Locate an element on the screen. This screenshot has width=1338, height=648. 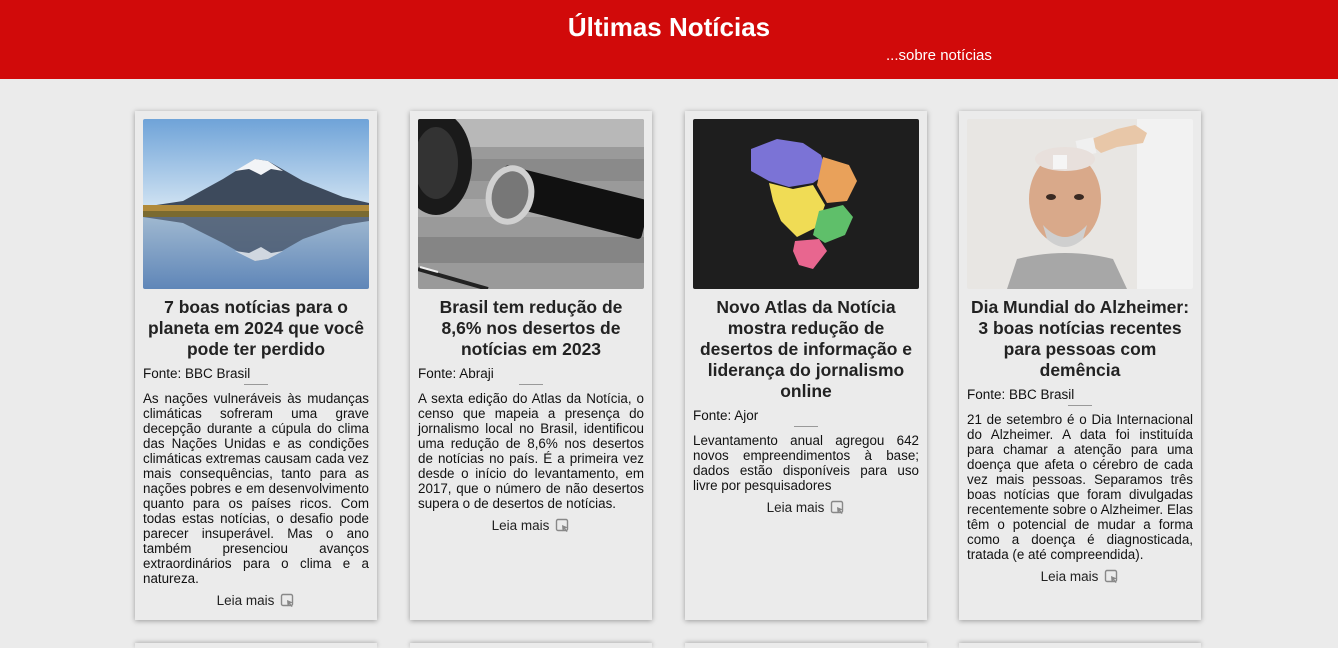
microphone-photo is located at coordinates (531, 204).